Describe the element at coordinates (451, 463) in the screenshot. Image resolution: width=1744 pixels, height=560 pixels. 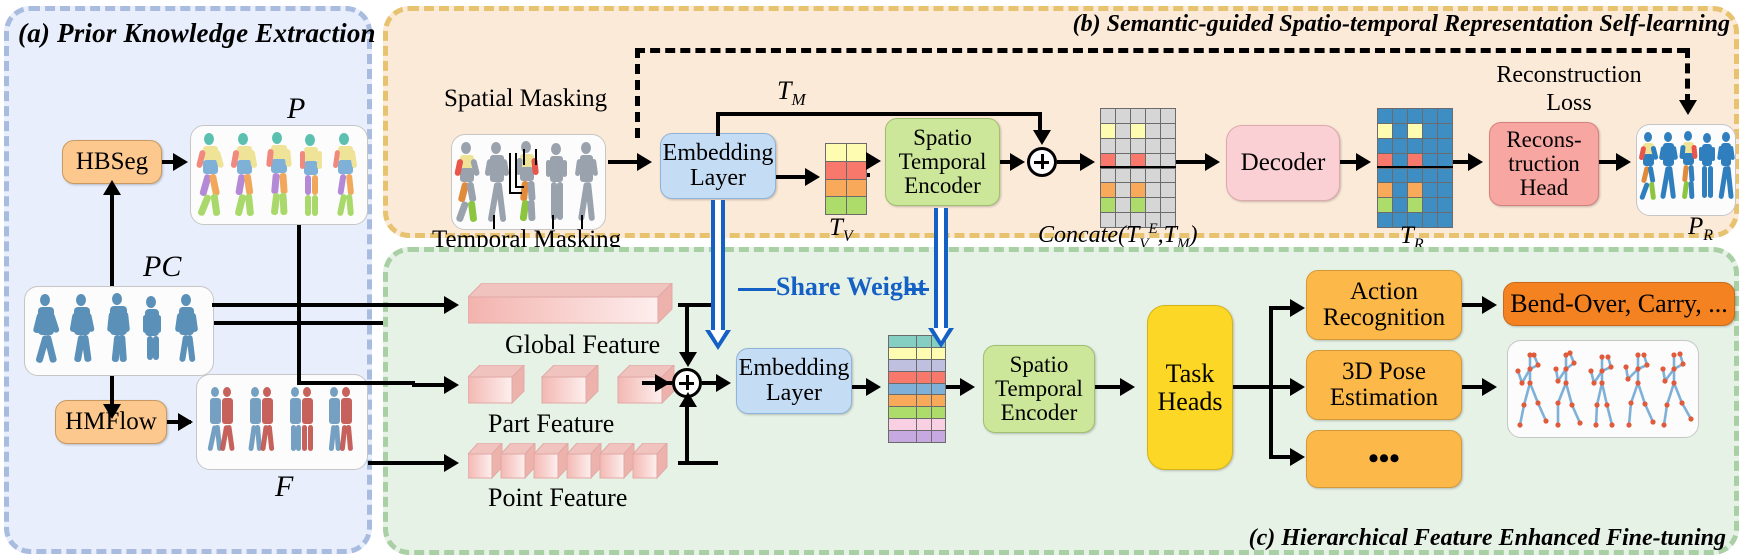
I see `arrowhead-point-feature` at that location.